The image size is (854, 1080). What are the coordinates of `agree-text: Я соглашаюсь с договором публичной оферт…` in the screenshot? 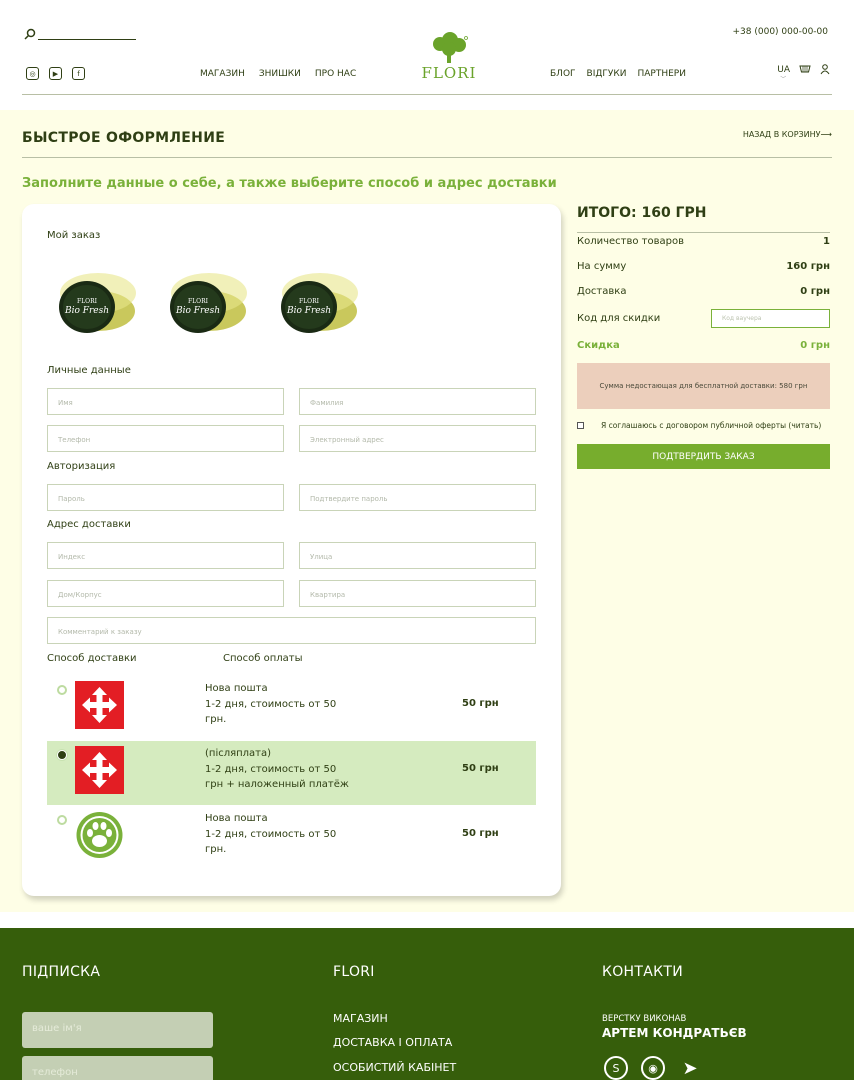 It's located at (711, 425).